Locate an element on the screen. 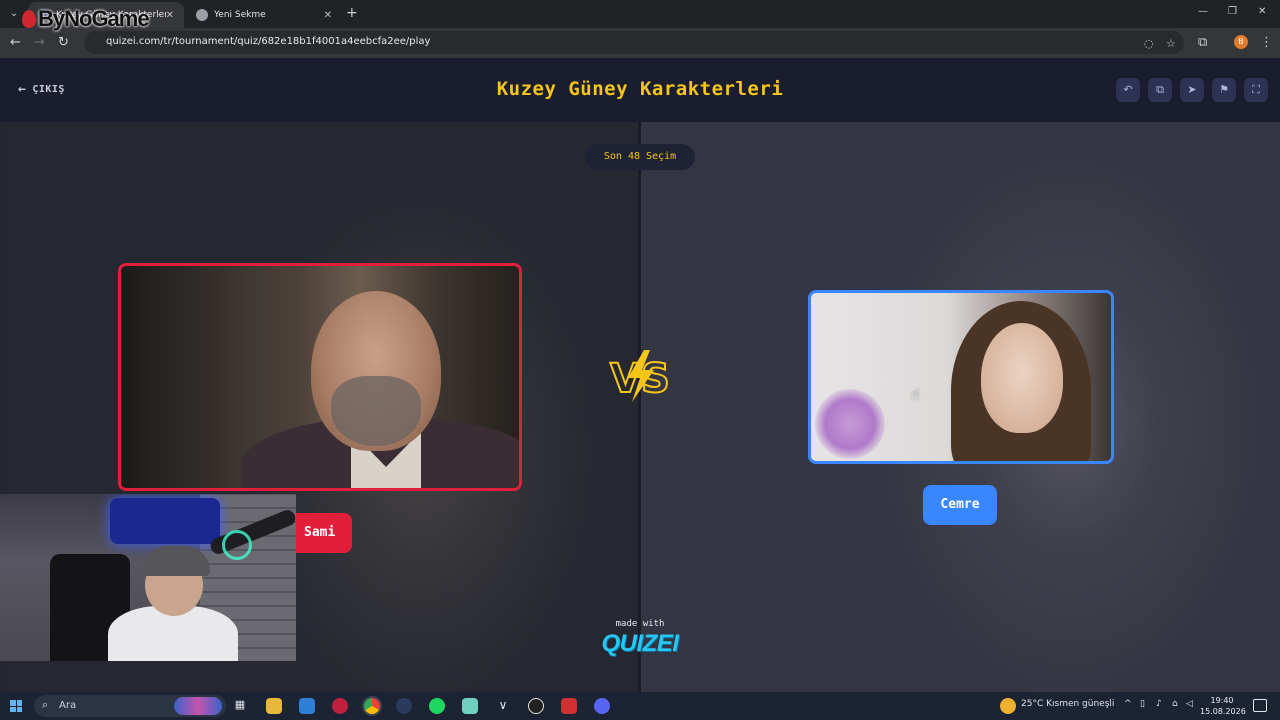  hidden-eye-icon: ◌ is located at coordinates (1149, 43).